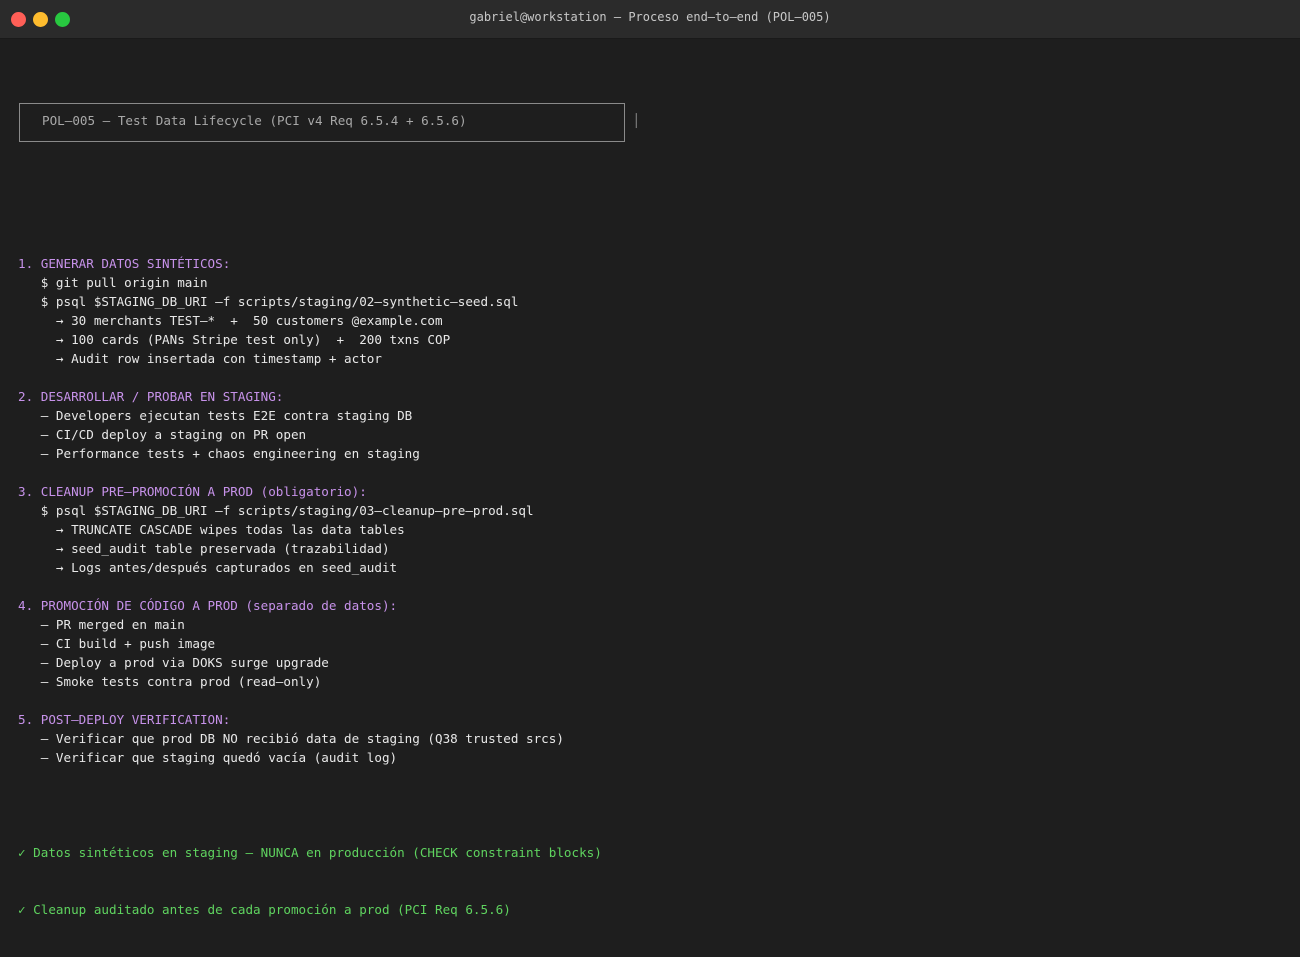 This screenshot has width=1300, height=957. I want to click on command-line: $ git pull origin main, so click(113, 282).